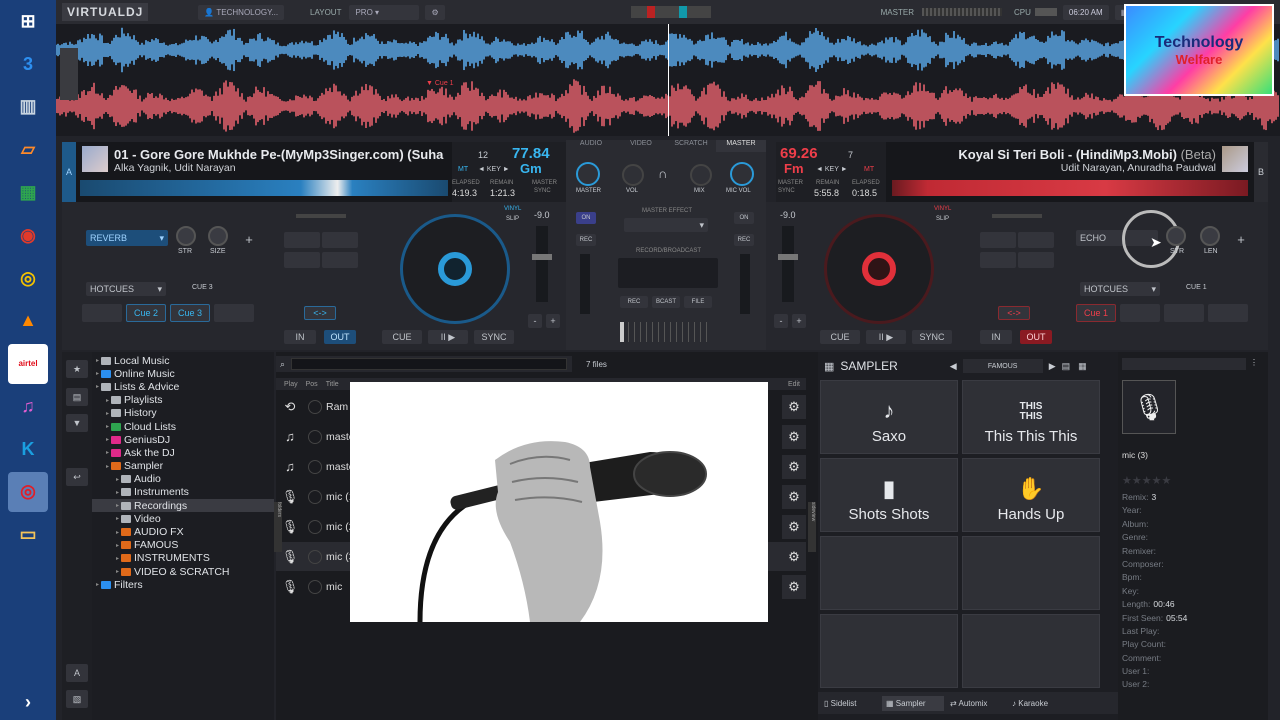  What do you see at coordinates (183, 558) in the screenshot?
I see `folder-instruments: ▸ INSTRUMENTS` at bounding box center [183, 558].